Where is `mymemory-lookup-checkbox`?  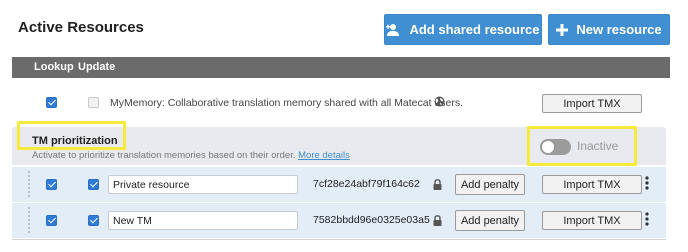 mymemory-lookup-checkbox is located at coordinates (51, 102).